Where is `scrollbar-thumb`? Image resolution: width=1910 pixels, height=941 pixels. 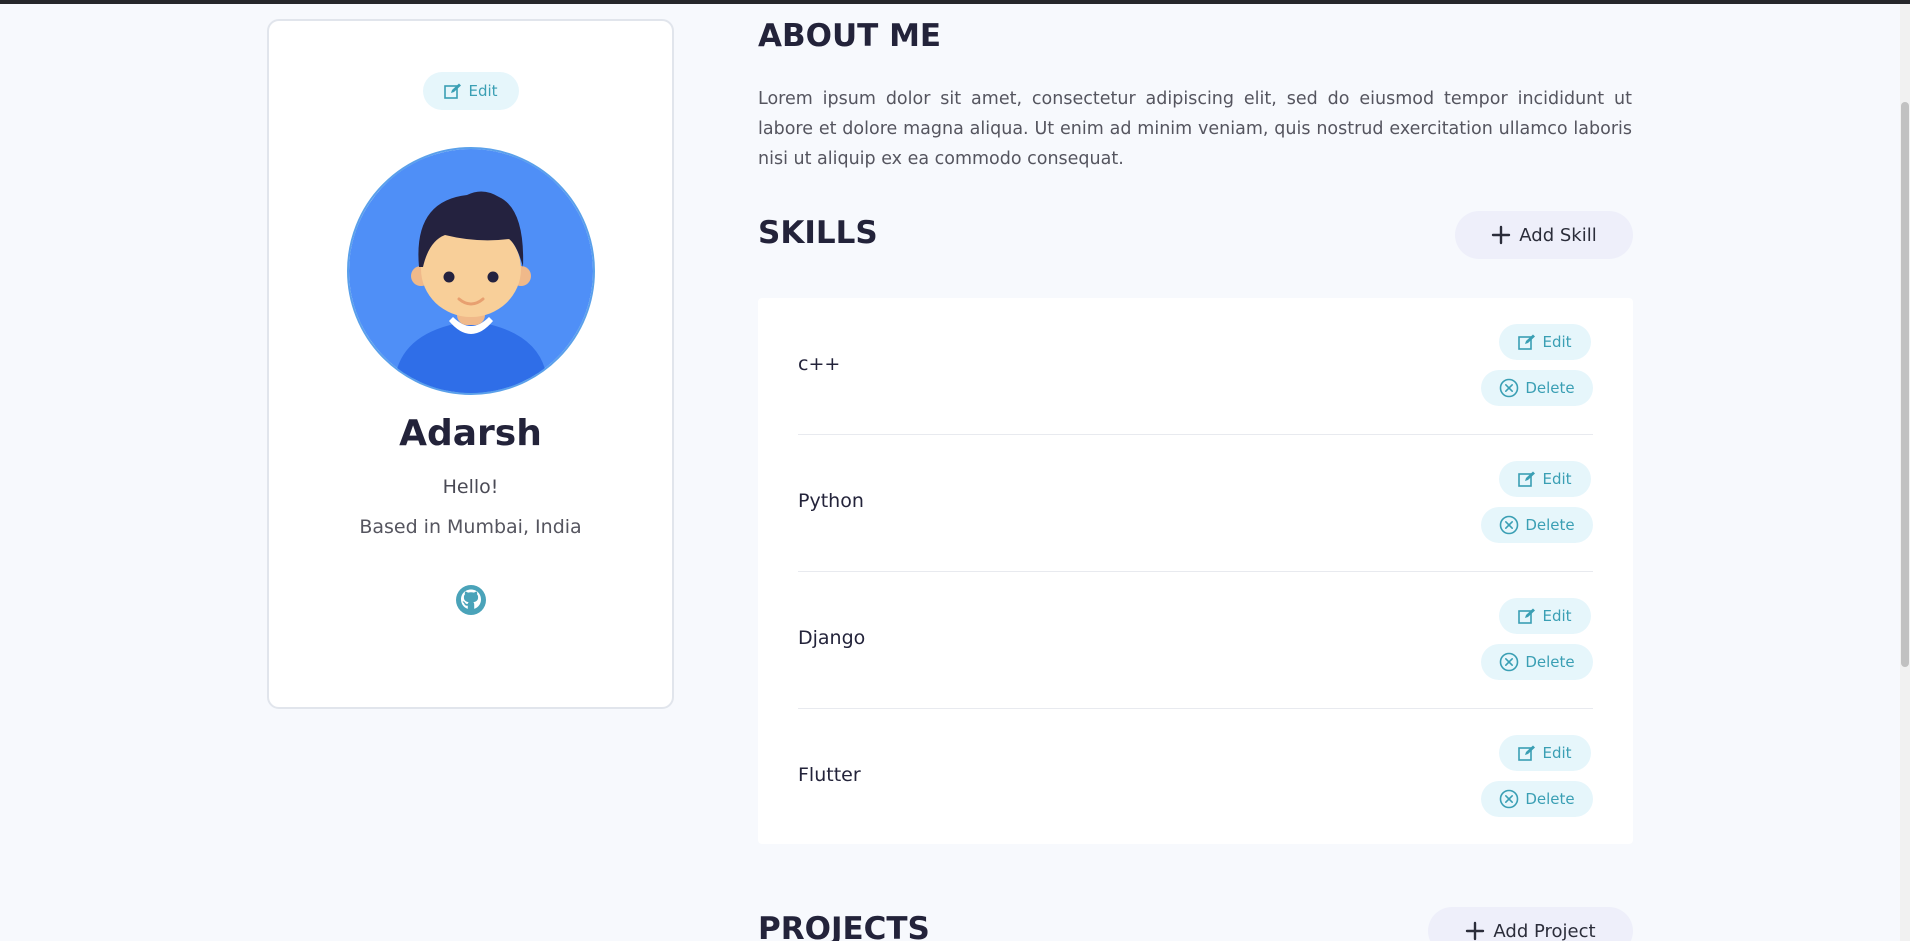 scrollbar-thumb is located at coordinates (1905, 384).